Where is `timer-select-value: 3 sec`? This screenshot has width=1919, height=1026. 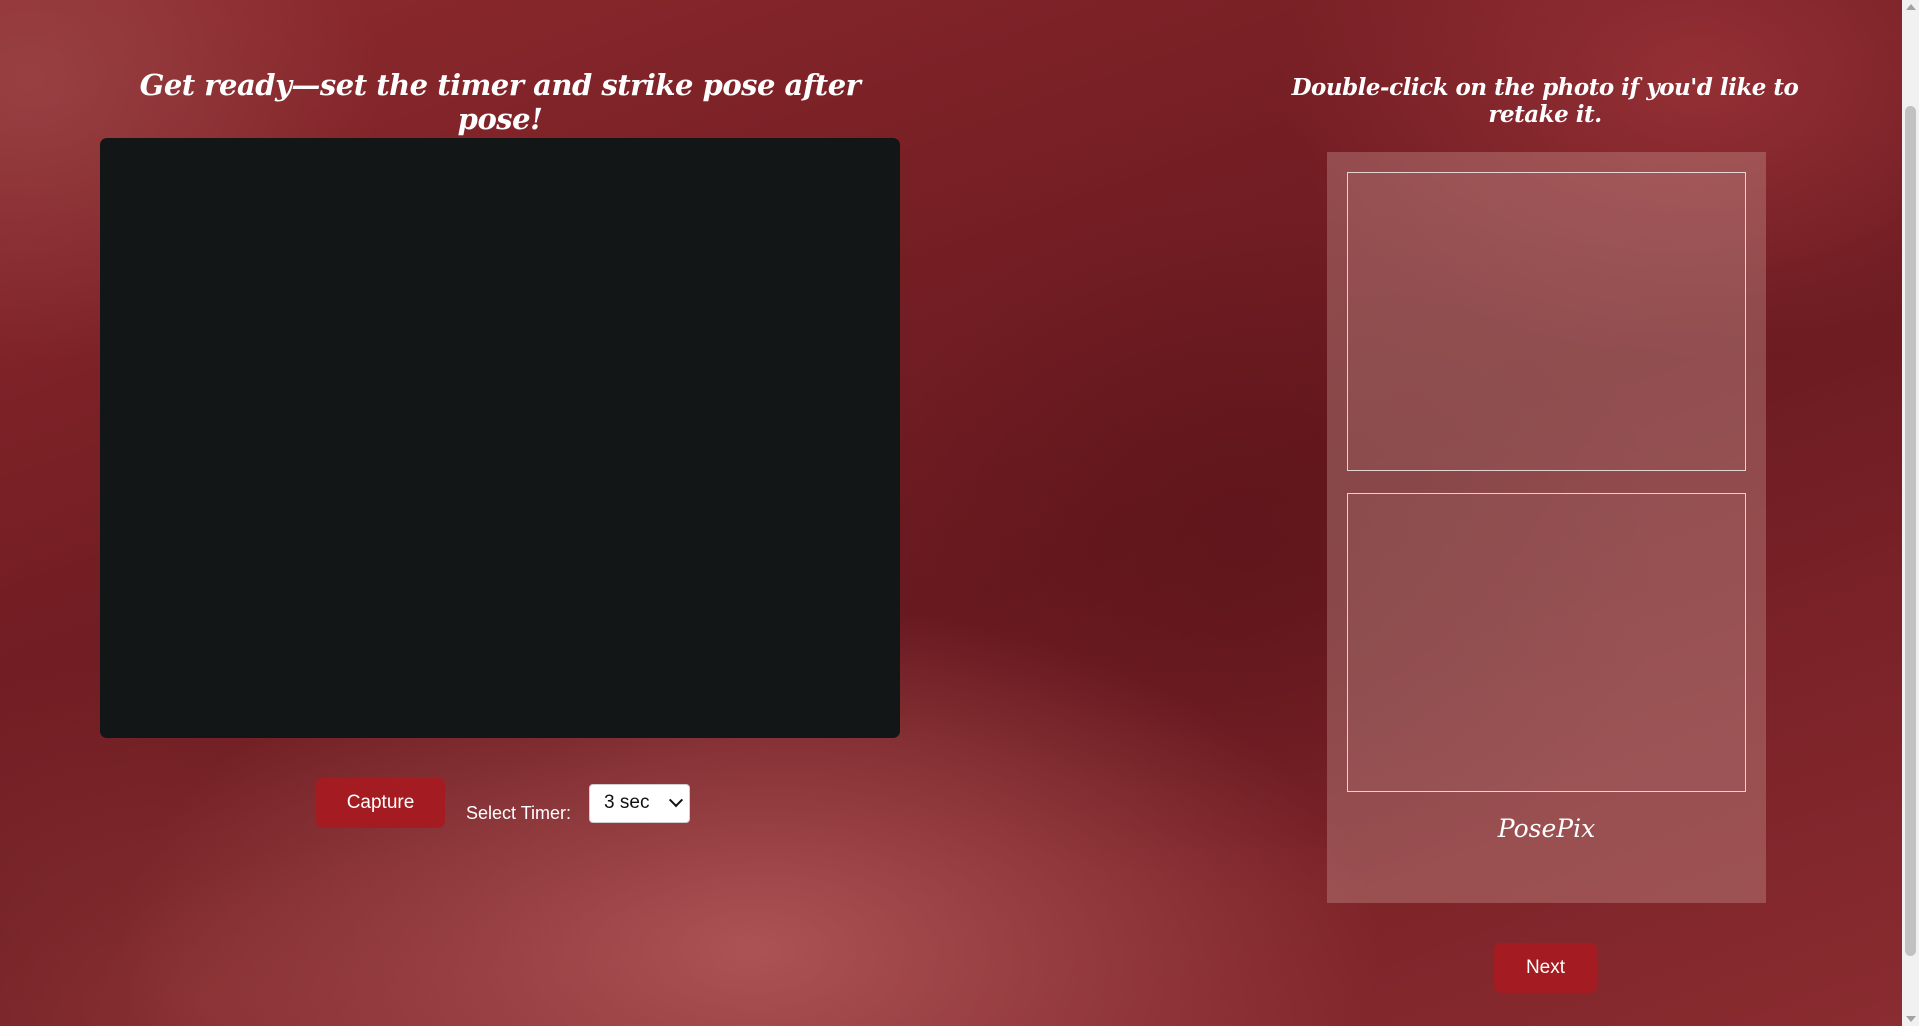 timer-select-value: 3 sec is located at coordinates (627, 802).